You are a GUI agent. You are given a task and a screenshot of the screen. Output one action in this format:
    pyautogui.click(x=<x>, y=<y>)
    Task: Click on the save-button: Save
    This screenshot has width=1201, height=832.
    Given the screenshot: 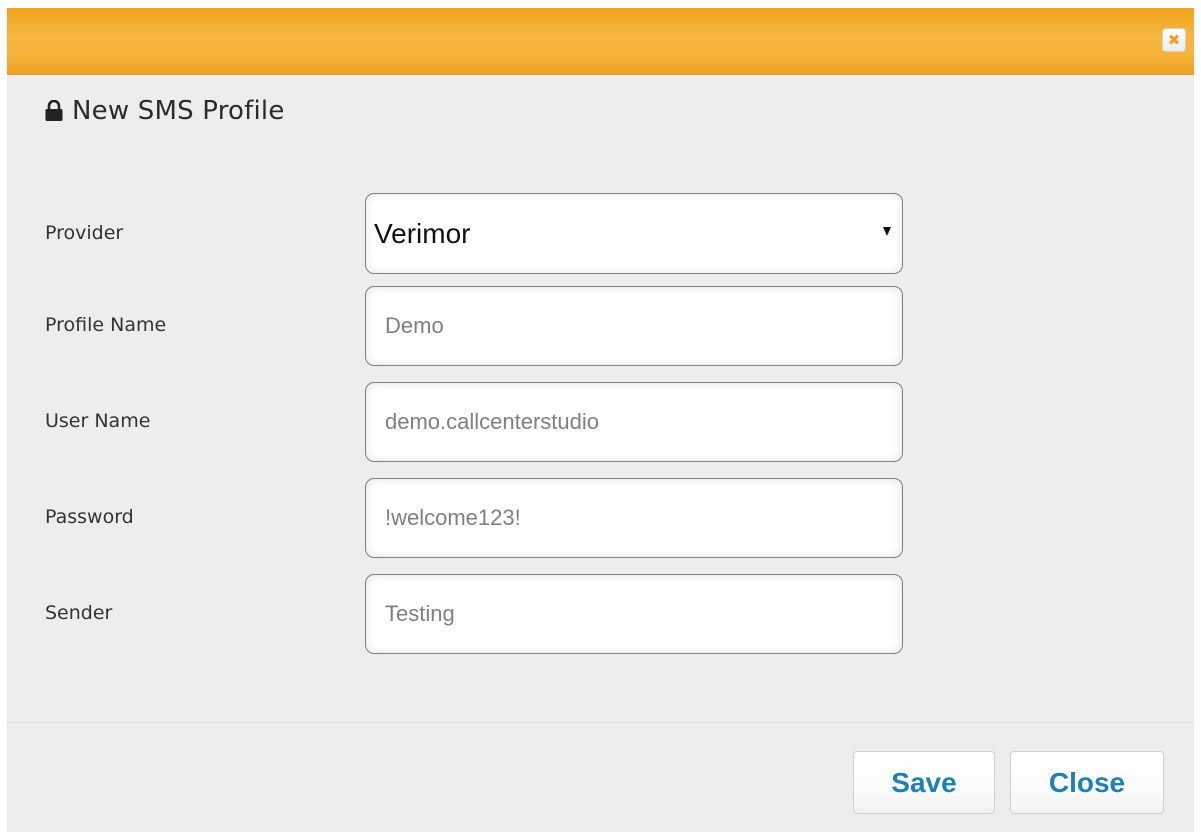 What is the action you would take?
    pyautogui.click(x=924, y=782)
    